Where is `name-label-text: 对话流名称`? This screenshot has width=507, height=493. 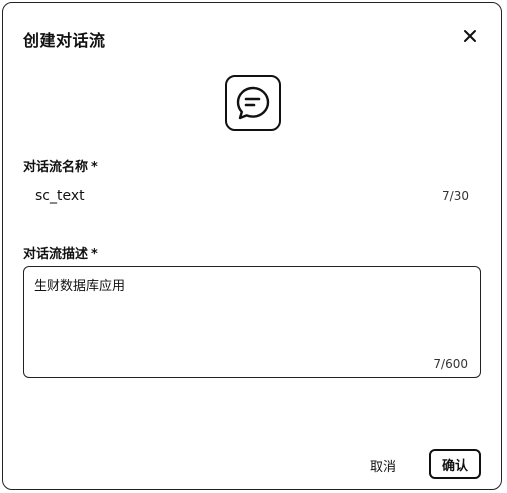 name-label-text: 对话流名称 is located at coordinates (56, 167).